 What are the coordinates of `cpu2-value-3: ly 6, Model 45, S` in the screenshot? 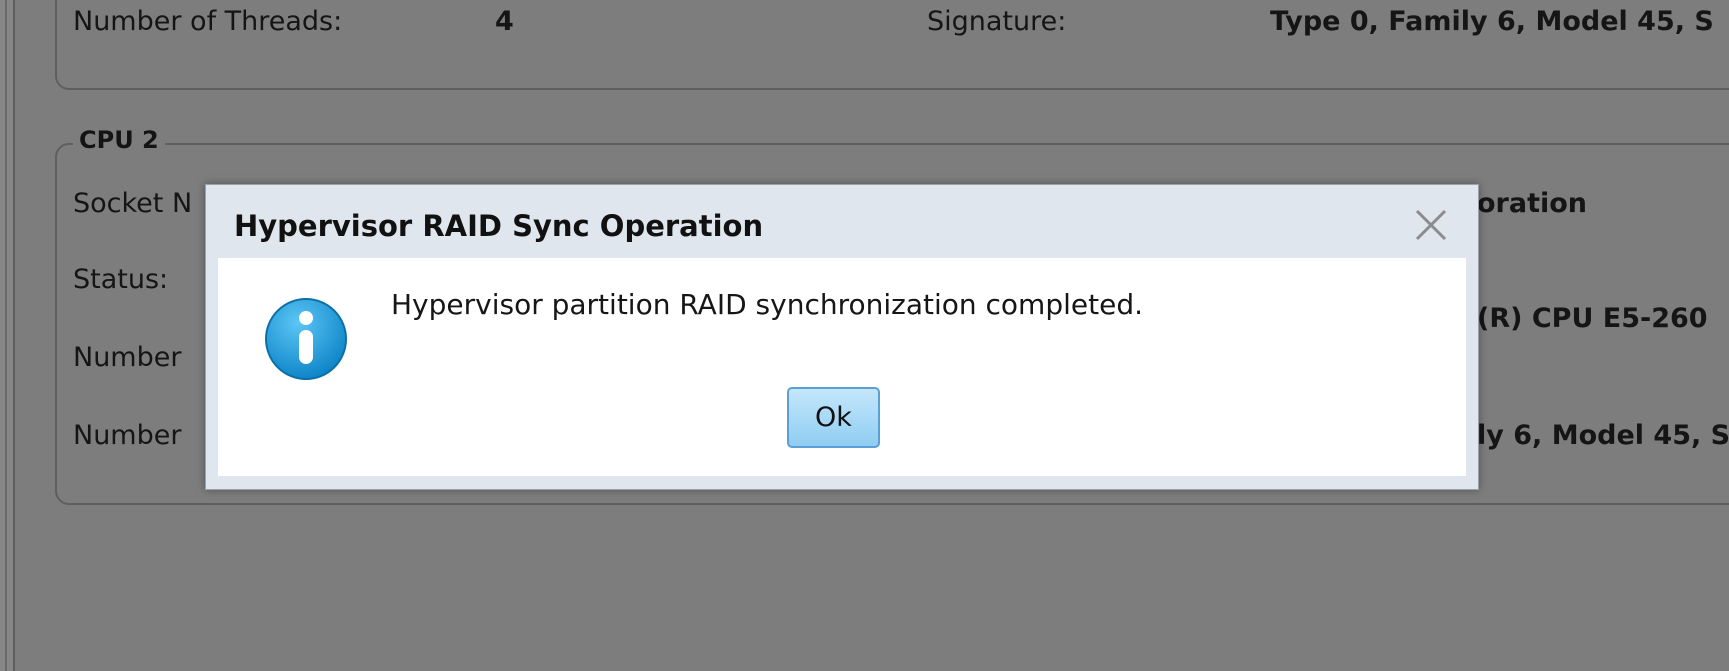 It's located at (1603, 435).